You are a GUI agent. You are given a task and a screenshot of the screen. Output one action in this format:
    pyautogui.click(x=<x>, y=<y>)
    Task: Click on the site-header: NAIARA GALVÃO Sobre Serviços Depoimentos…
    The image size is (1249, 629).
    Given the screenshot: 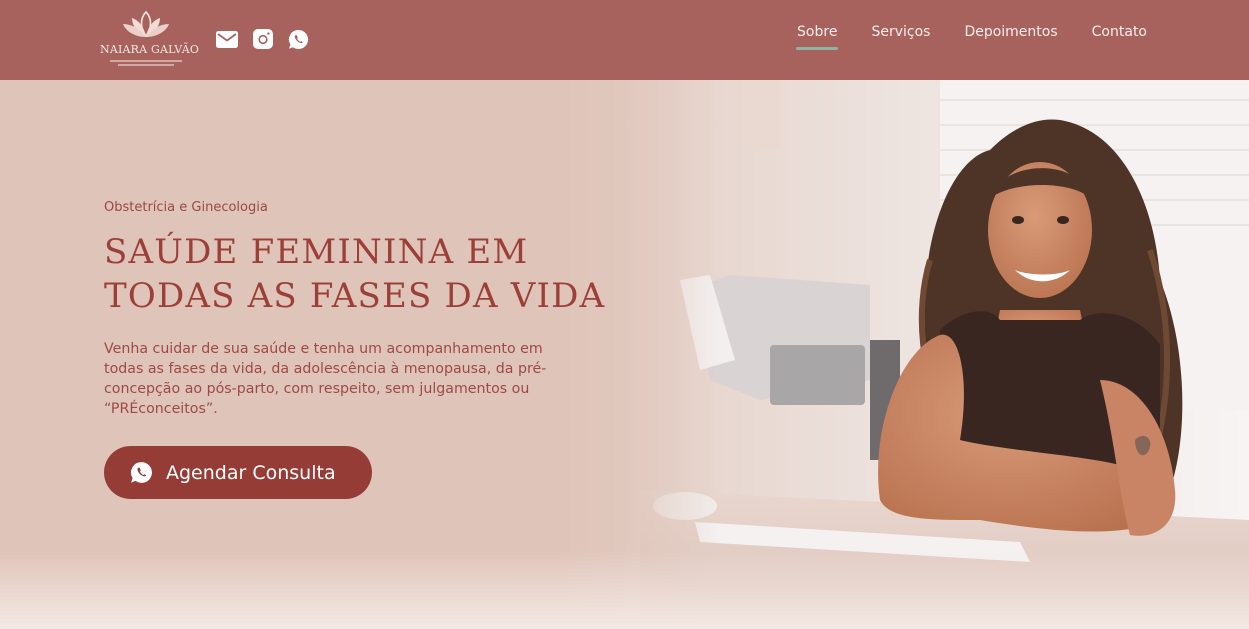 What is the action you would take?
    pyautogui.click(x=624, y=40)
    